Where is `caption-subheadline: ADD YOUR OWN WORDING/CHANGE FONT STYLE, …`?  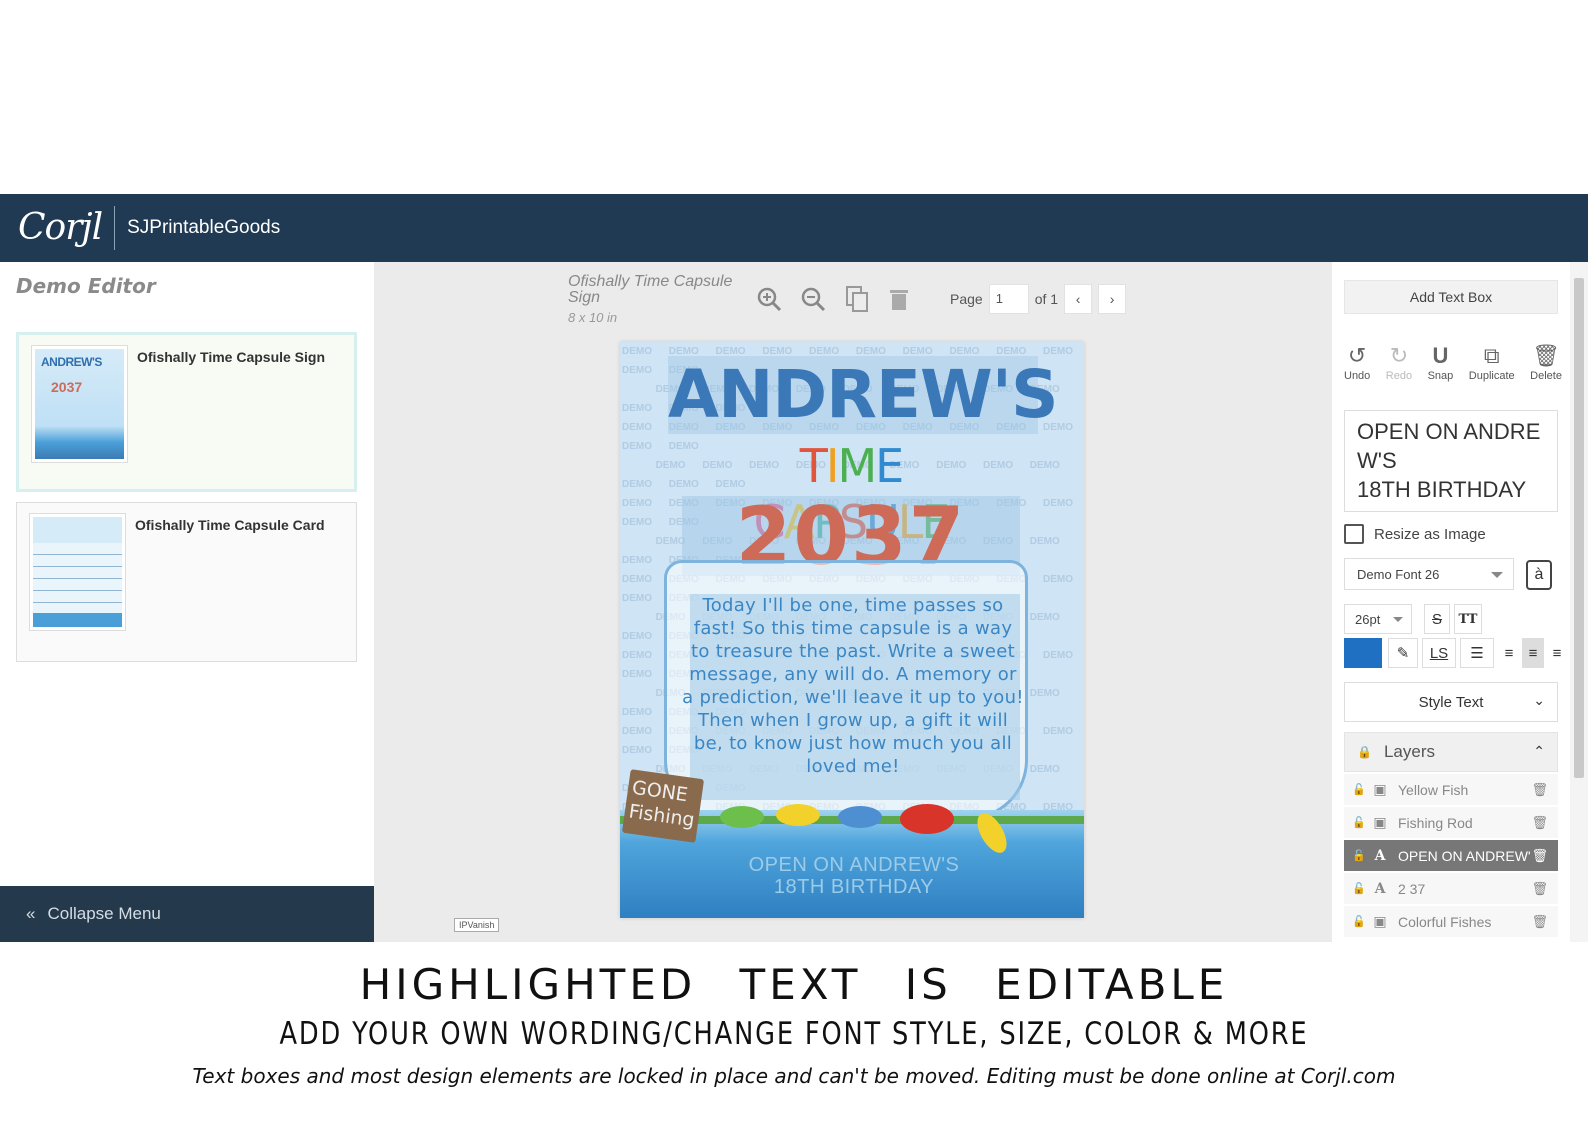 caption-subheadline: ADD YOUR OWN WORDING/CHANGE FONT STYLE, … is located at coordinates (794, 1034).